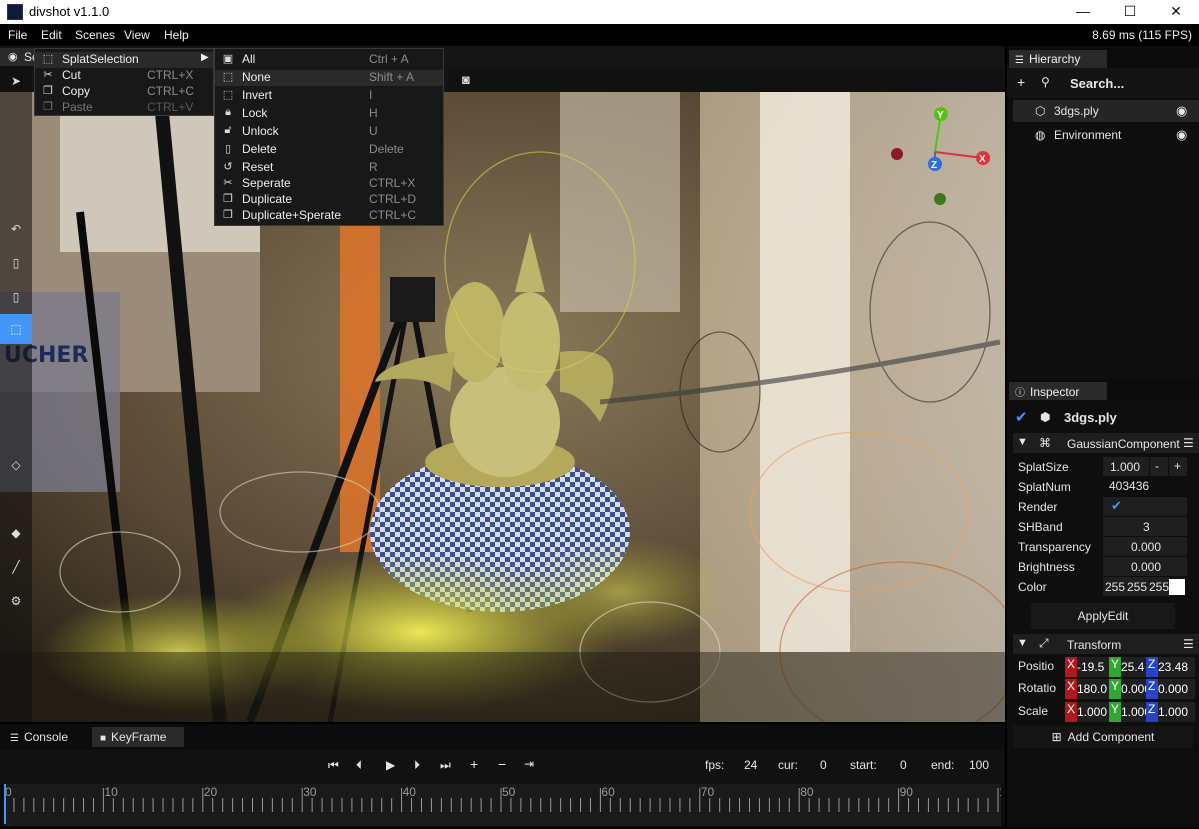 The width and height of the screenshot is (1199, 829). I want to click on timeline-tick-label: 1, so click(1000, 792).